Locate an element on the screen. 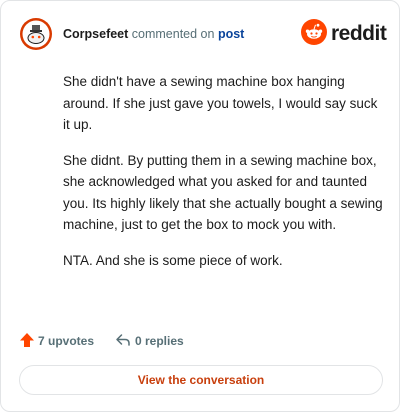  upvote-arrow-icon is located at coordinates (27, 341).